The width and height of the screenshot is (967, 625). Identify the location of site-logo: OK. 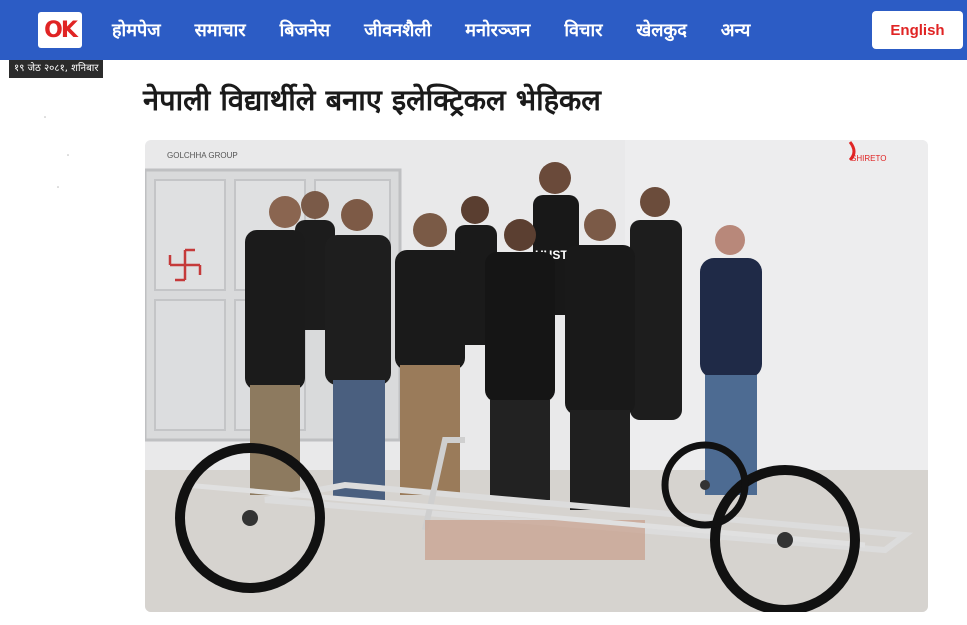
(60, 30).